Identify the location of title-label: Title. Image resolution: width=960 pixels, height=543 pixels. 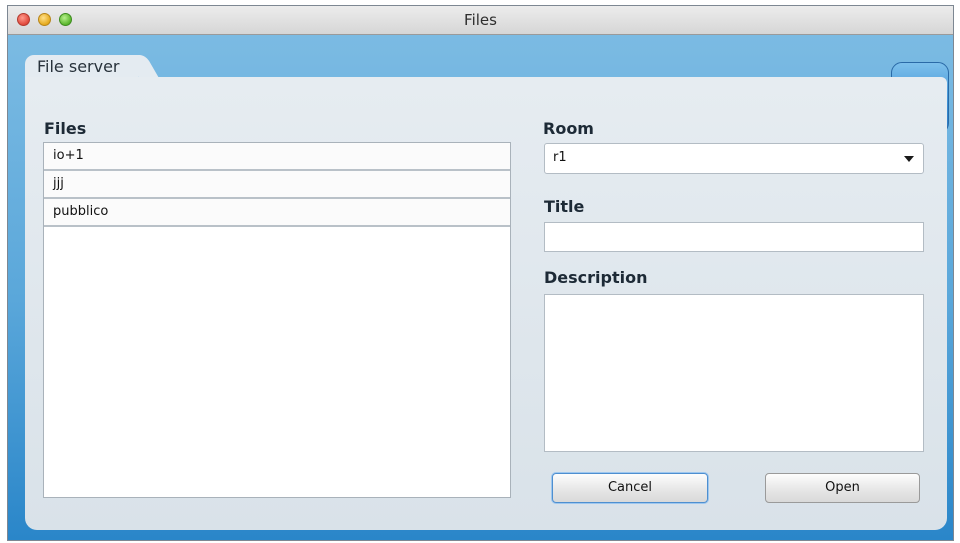
(564, 206).